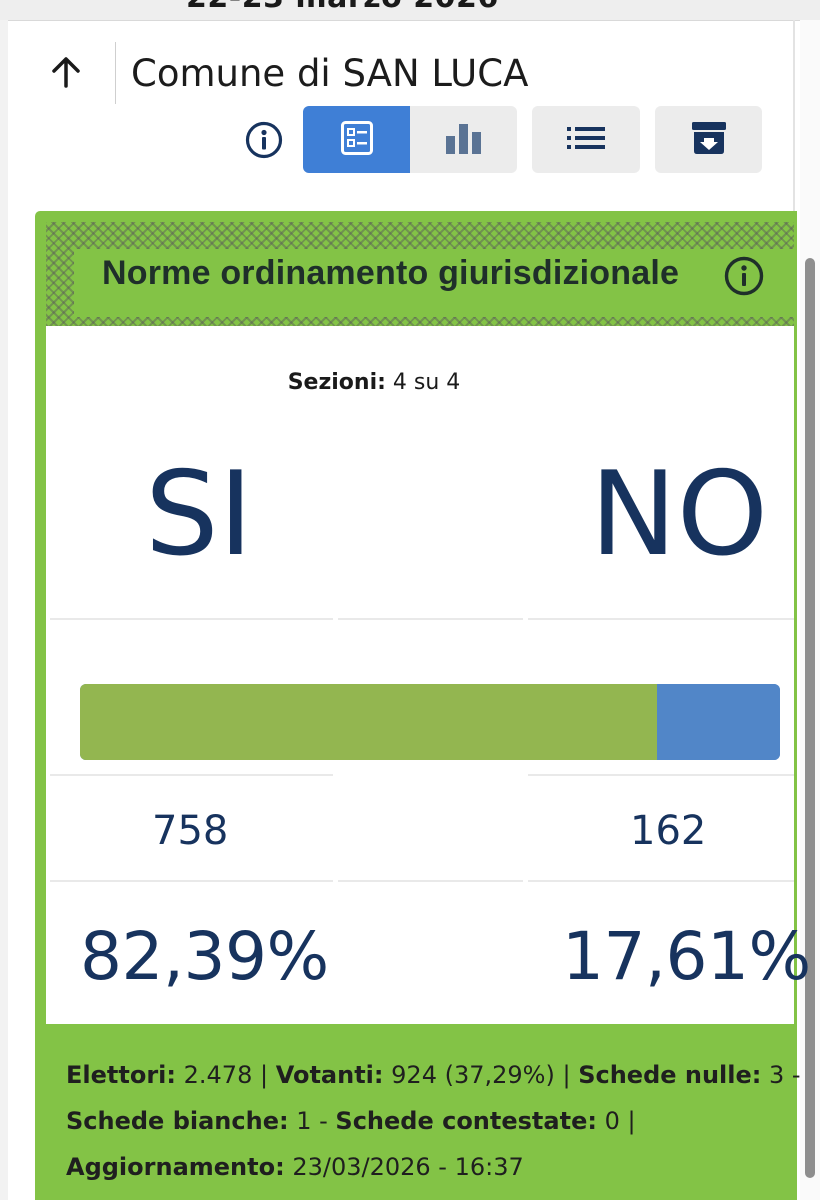 The image size is (820, 1200). Describe the element at coordinates (177, 1121) in the screenshot. I see `bianche-label: Schede bianche:` at that location.